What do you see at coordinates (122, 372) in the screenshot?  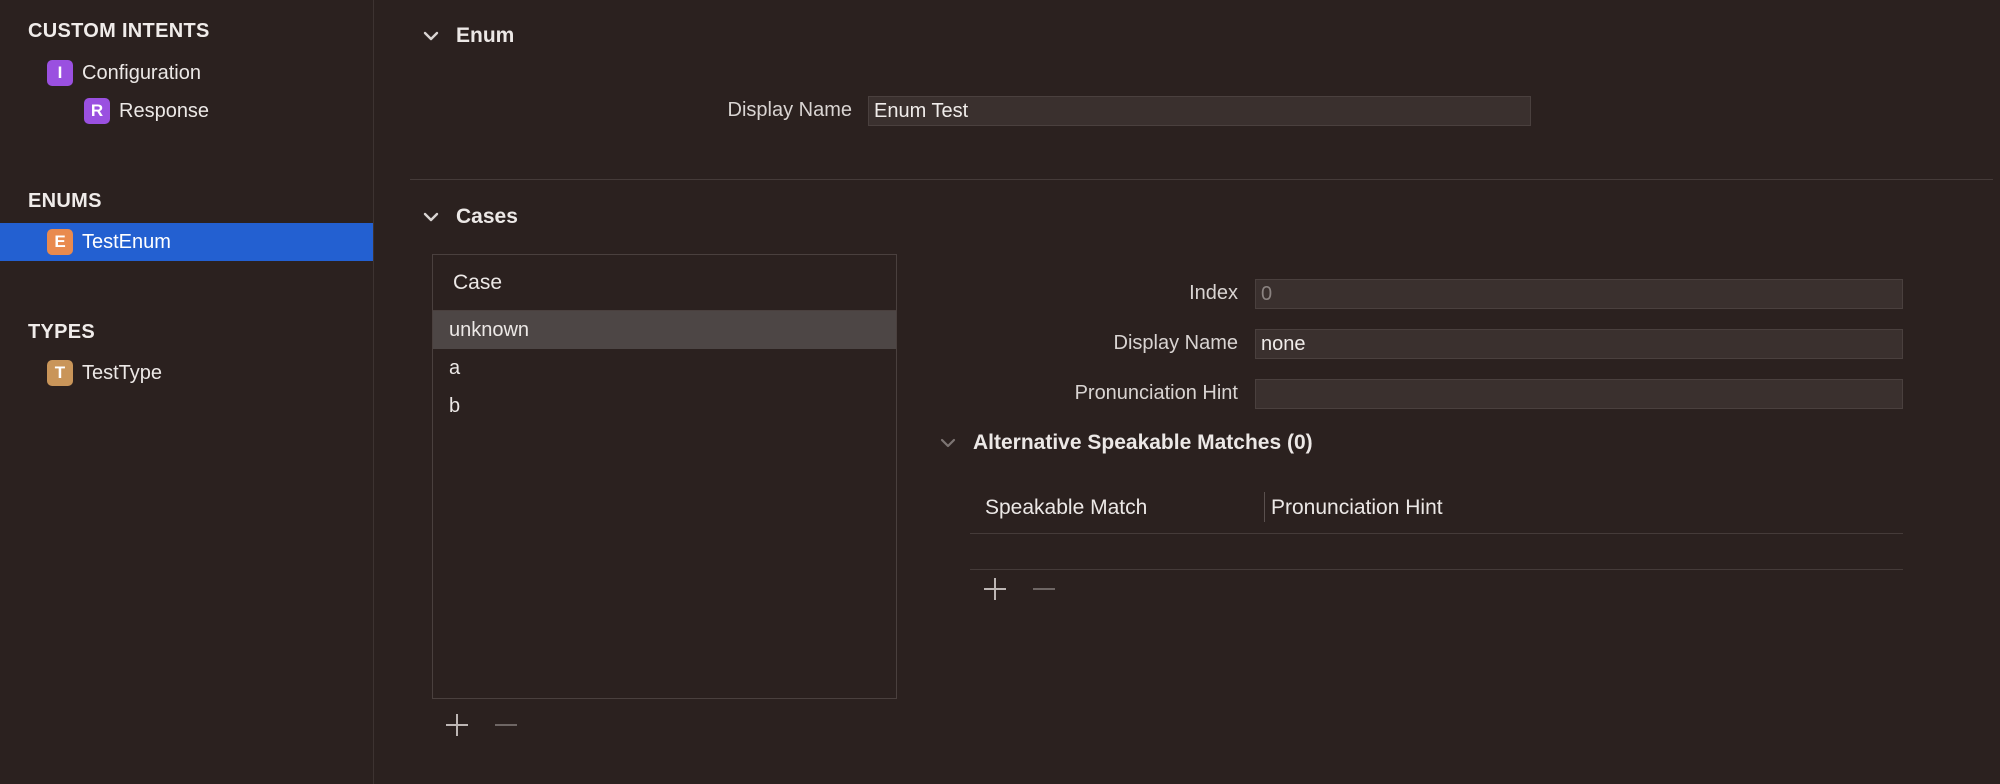 I see `sidebar-item-label: TestType` at bounding box center [122, 372].